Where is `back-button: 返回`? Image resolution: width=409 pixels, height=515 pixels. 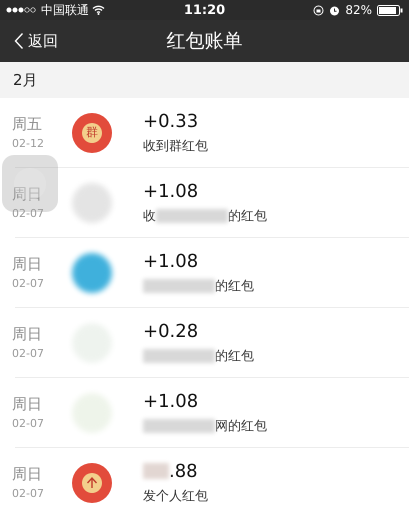 back-button: 返回 is located at coordinates (33, 41).